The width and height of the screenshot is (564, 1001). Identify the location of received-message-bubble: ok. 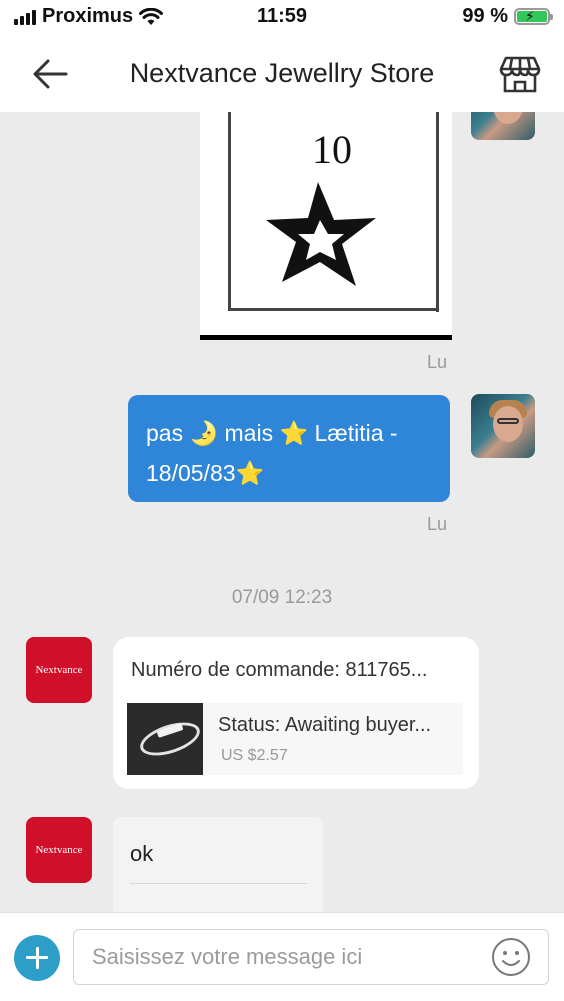
(218, 864).